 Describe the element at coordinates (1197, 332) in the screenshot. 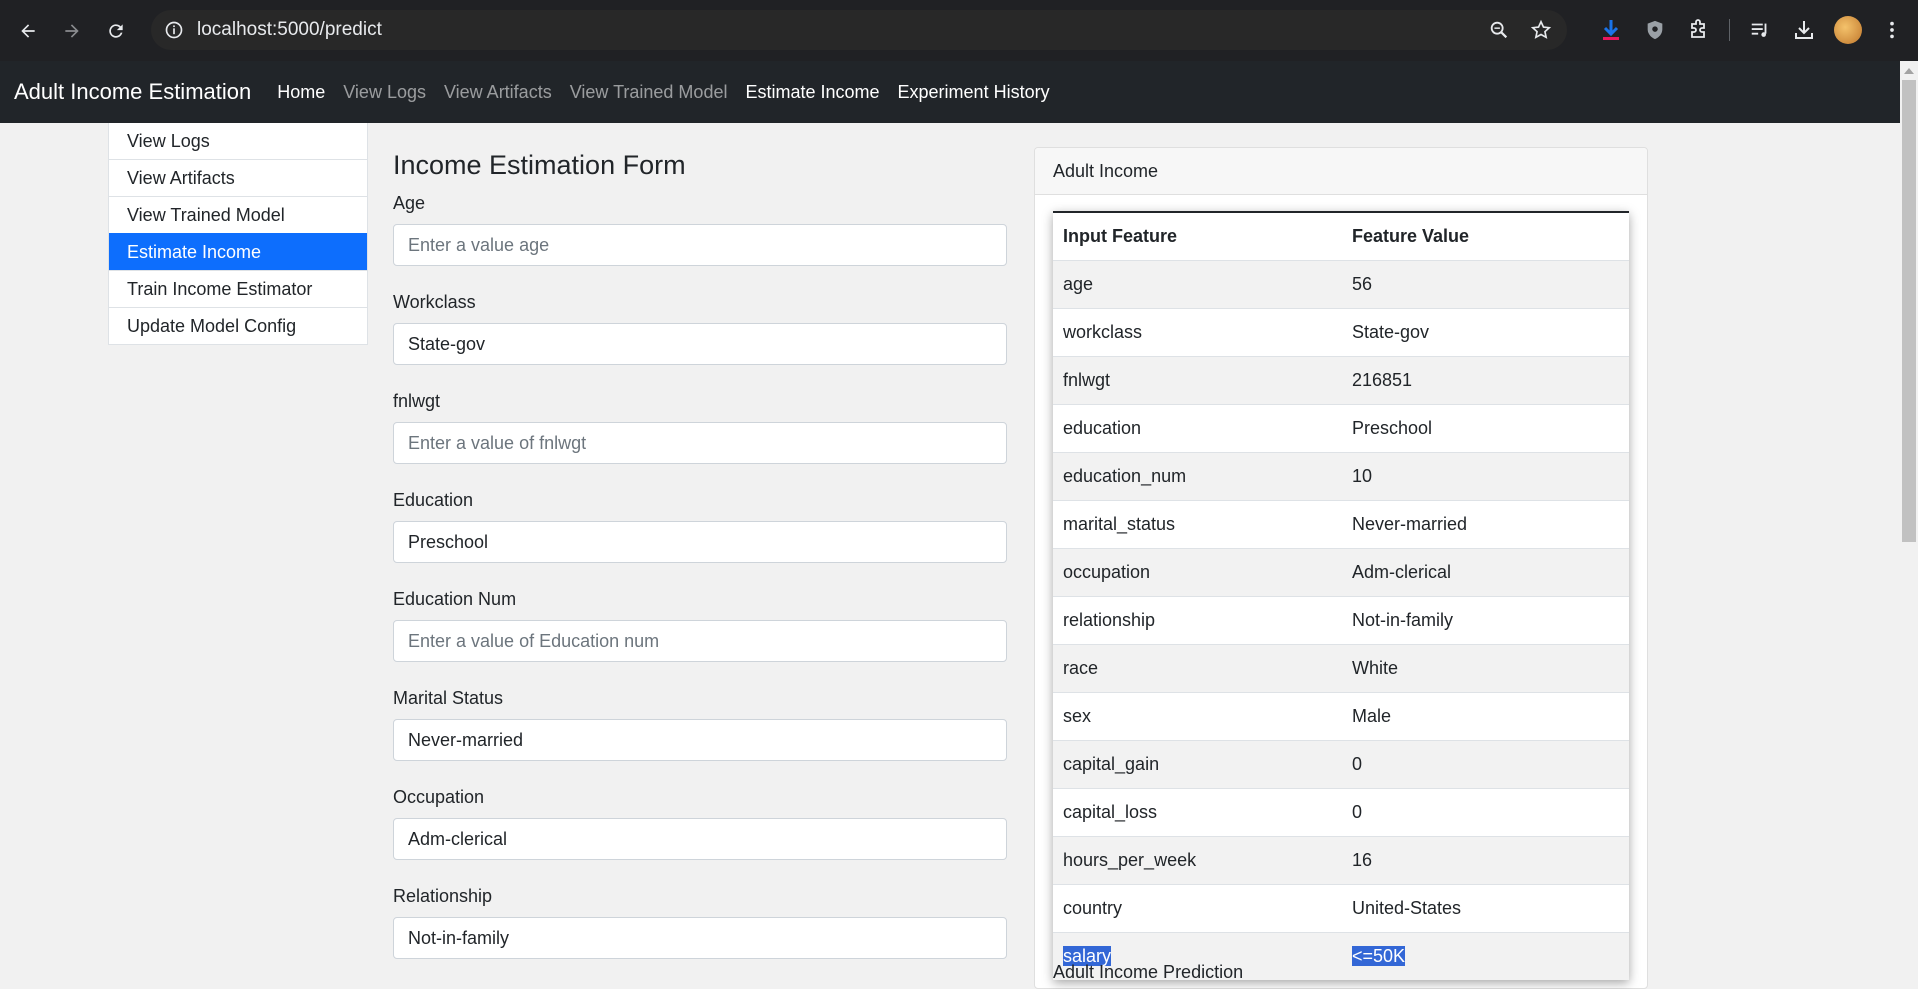

I see `feature-name: workclass` at that location.